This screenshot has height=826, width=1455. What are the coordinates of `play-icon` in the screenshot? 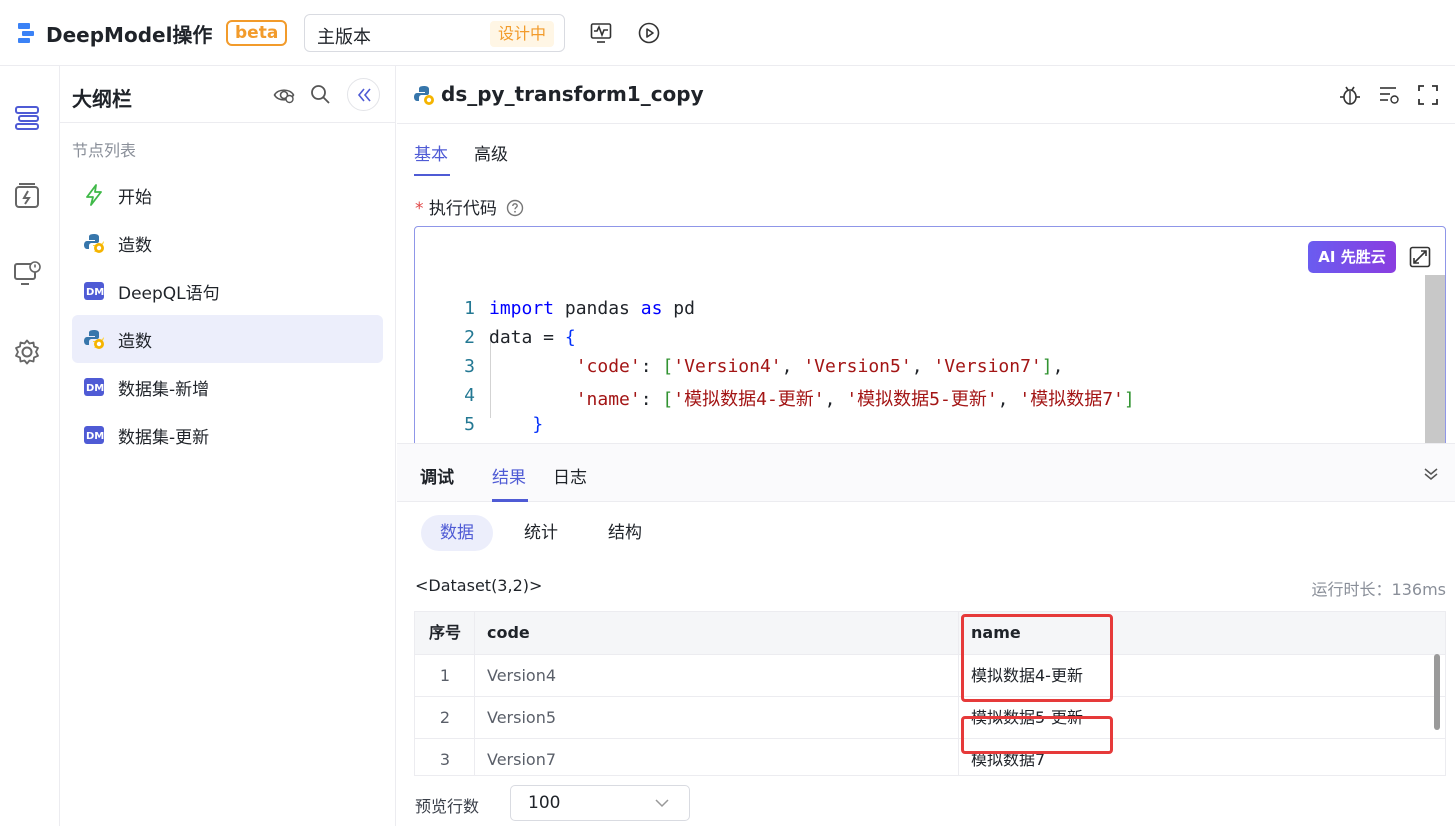 It's located at (649, 33).